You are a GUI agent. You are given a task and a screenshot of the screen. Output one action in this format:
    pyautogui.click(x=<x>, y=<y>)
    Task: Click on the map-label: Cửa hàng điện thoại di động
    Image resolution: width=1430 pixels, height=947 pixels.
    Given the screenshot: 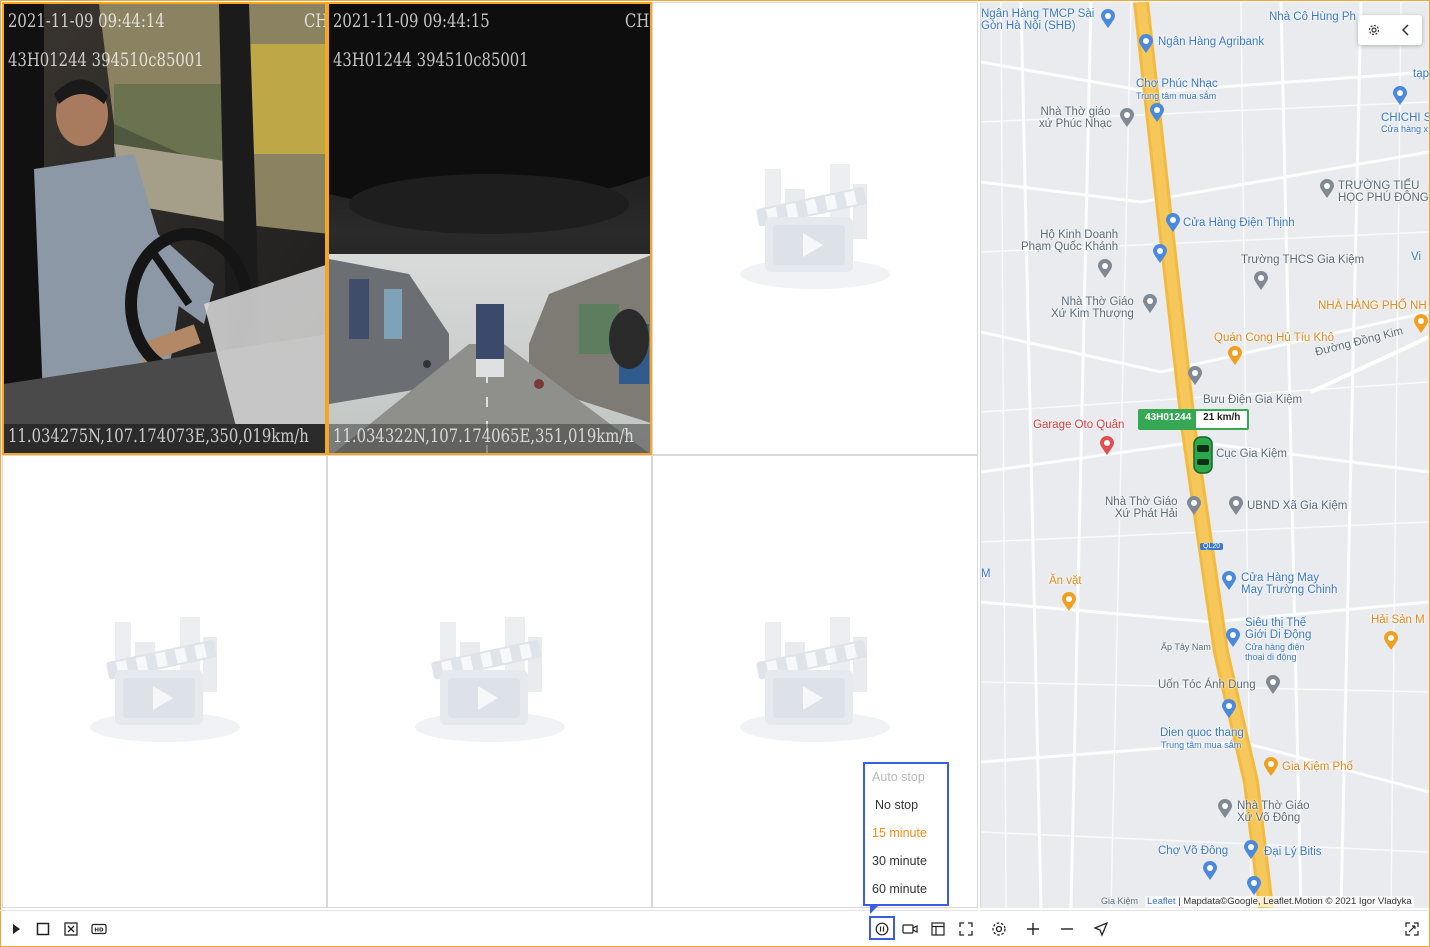 What is the action you would take?
    pyautogui.click(x=1275, y=652)
    